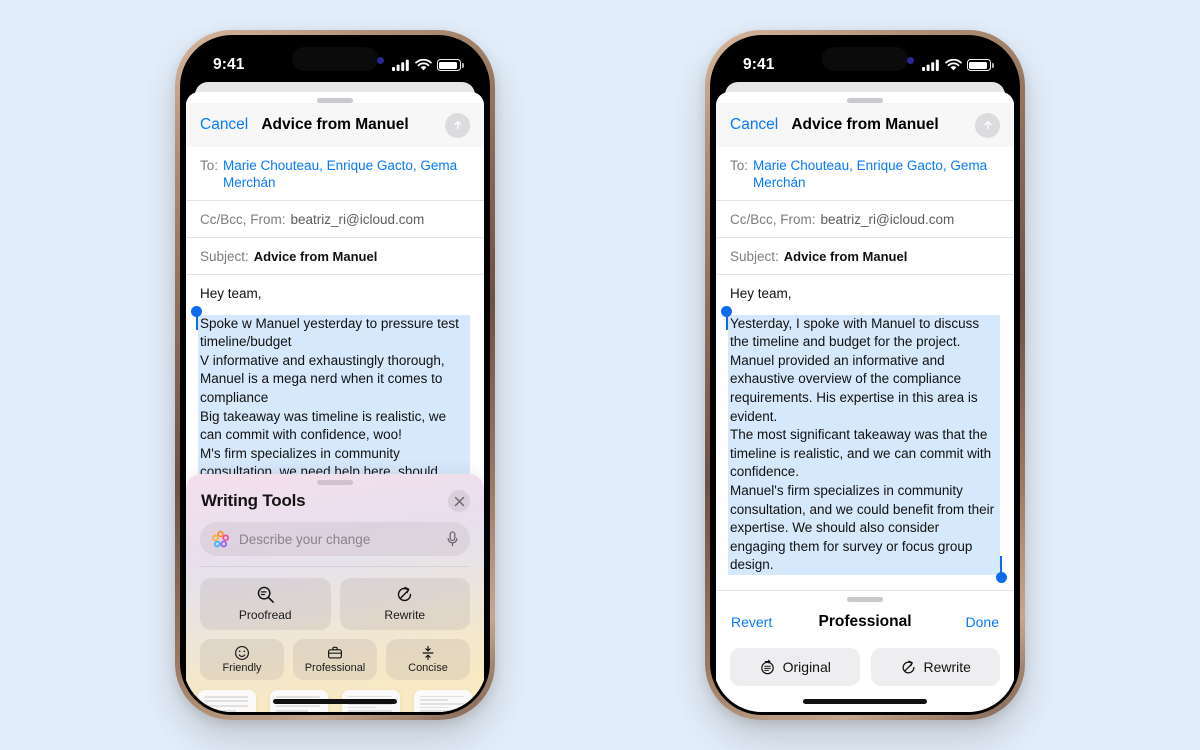 The height and width of the screenshot is (750, 1200). Describe the element at coordinates (1001, 577) in the screenshot. I see `selection-handle-end` at that location.